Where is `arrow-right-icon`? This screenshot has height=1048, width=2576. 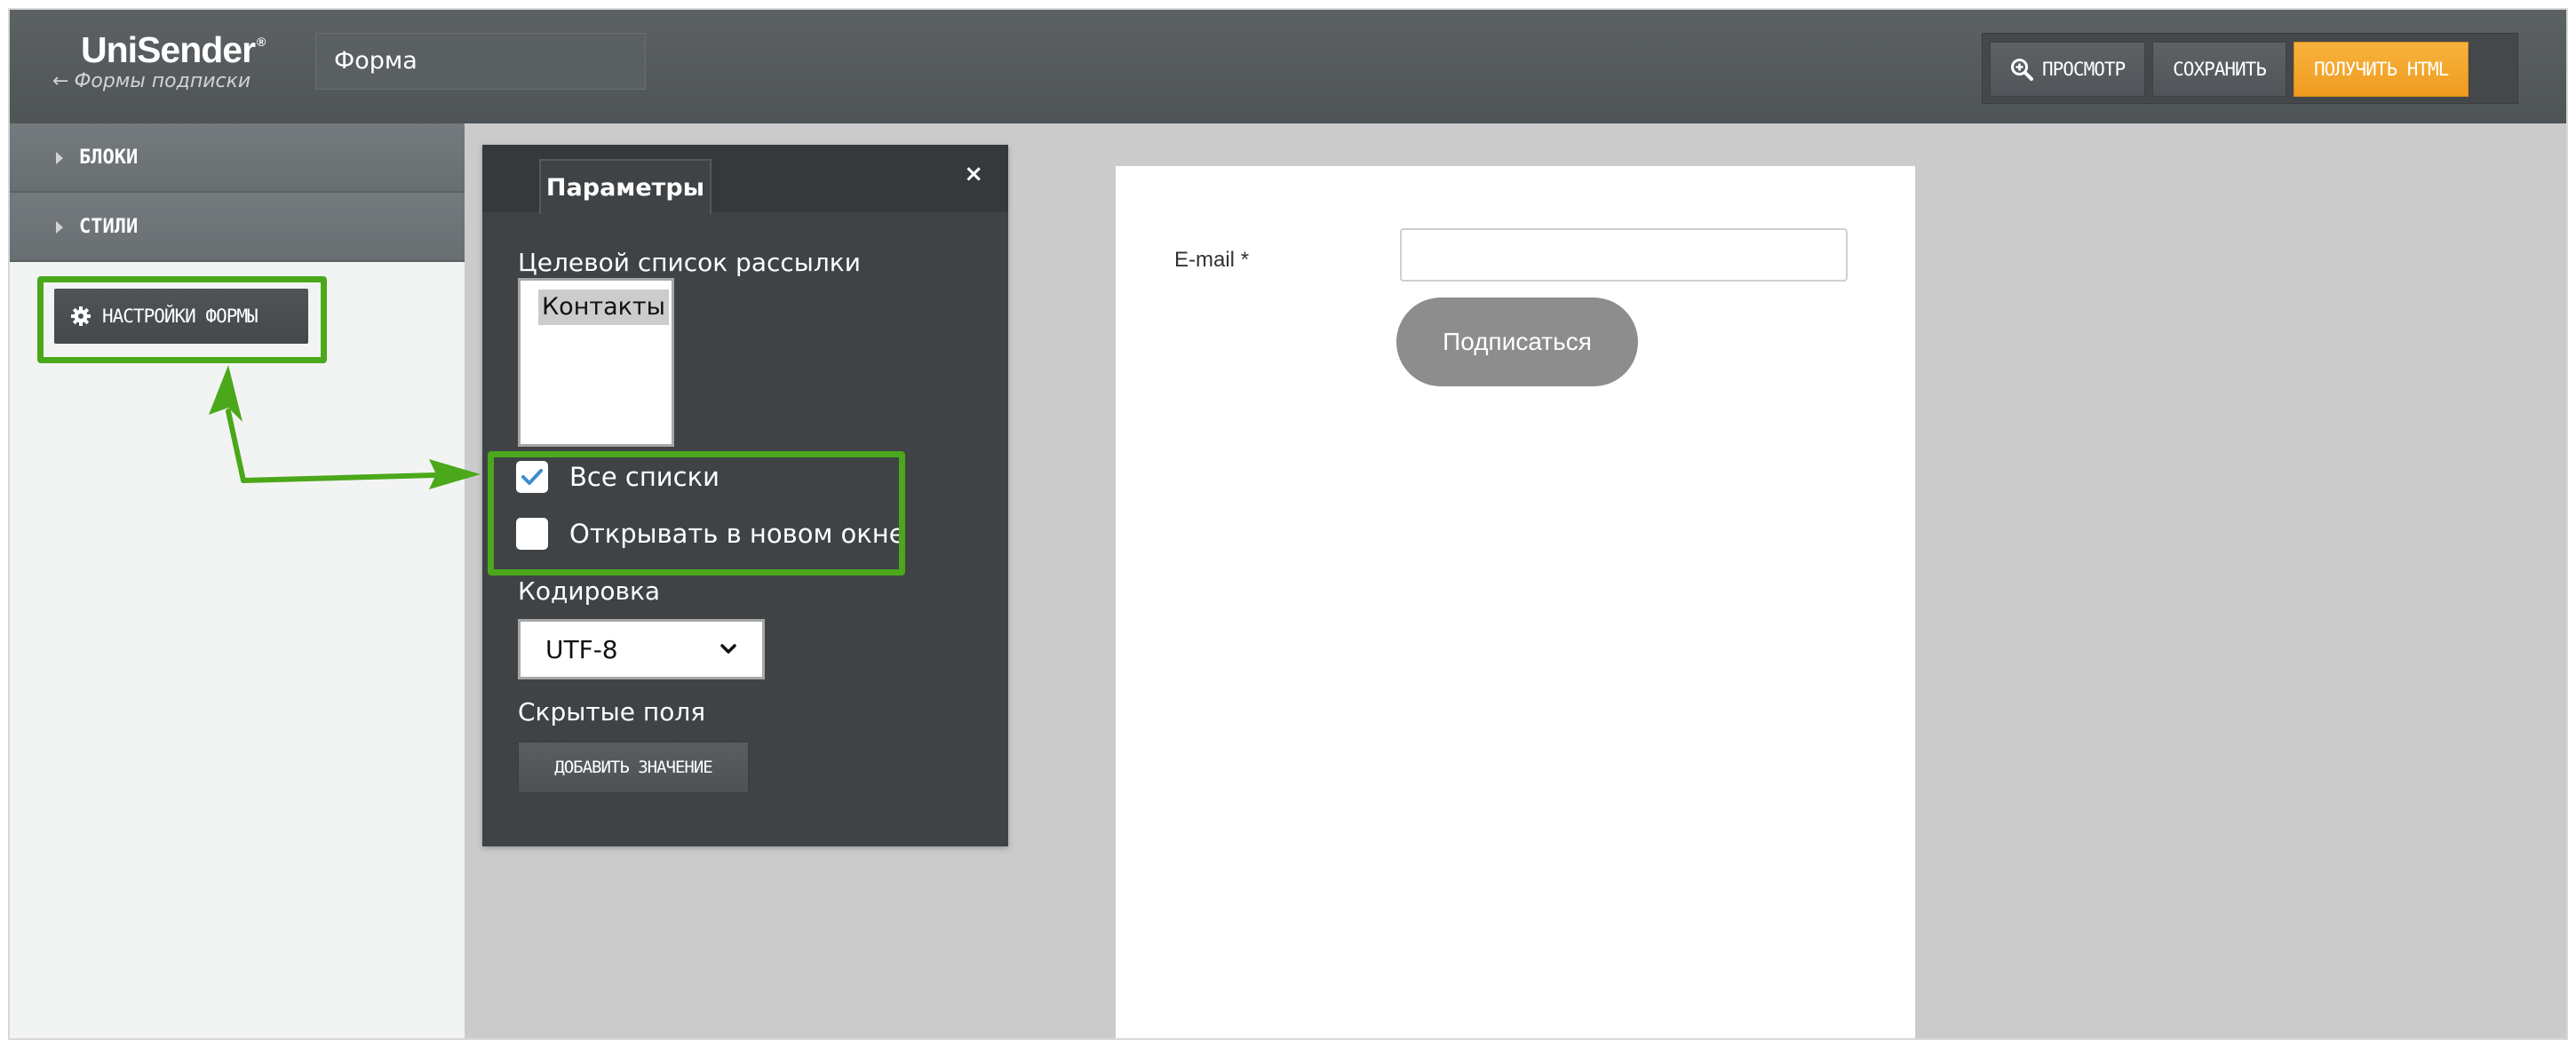
arrow-right-icon is located at coordinates (455, 474).